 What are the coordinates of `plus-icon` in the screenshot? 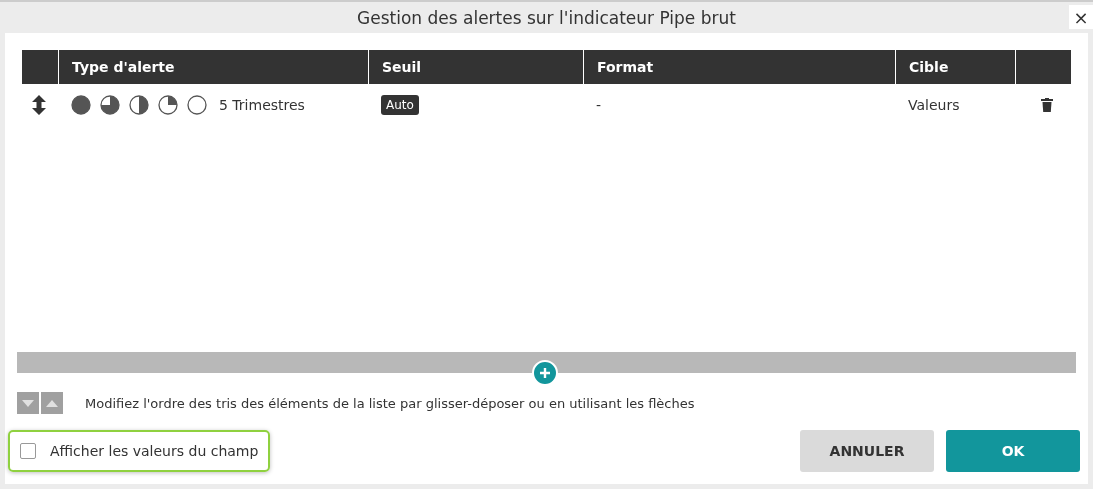 It's located at (545, 373).